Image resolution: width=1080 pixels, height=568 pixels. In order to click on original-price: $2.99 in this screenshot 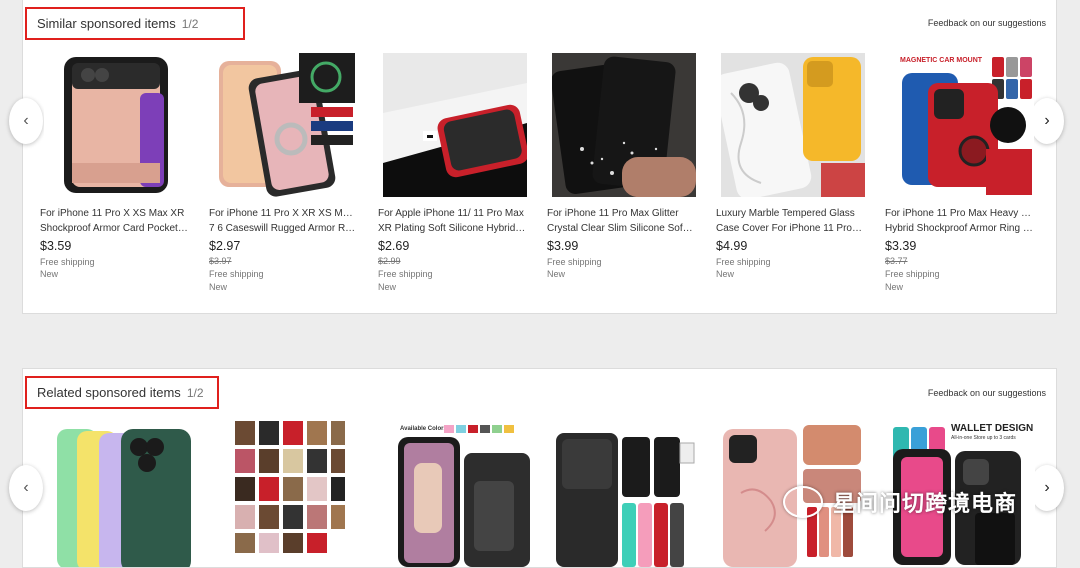, I will do `click(389, 261)`.